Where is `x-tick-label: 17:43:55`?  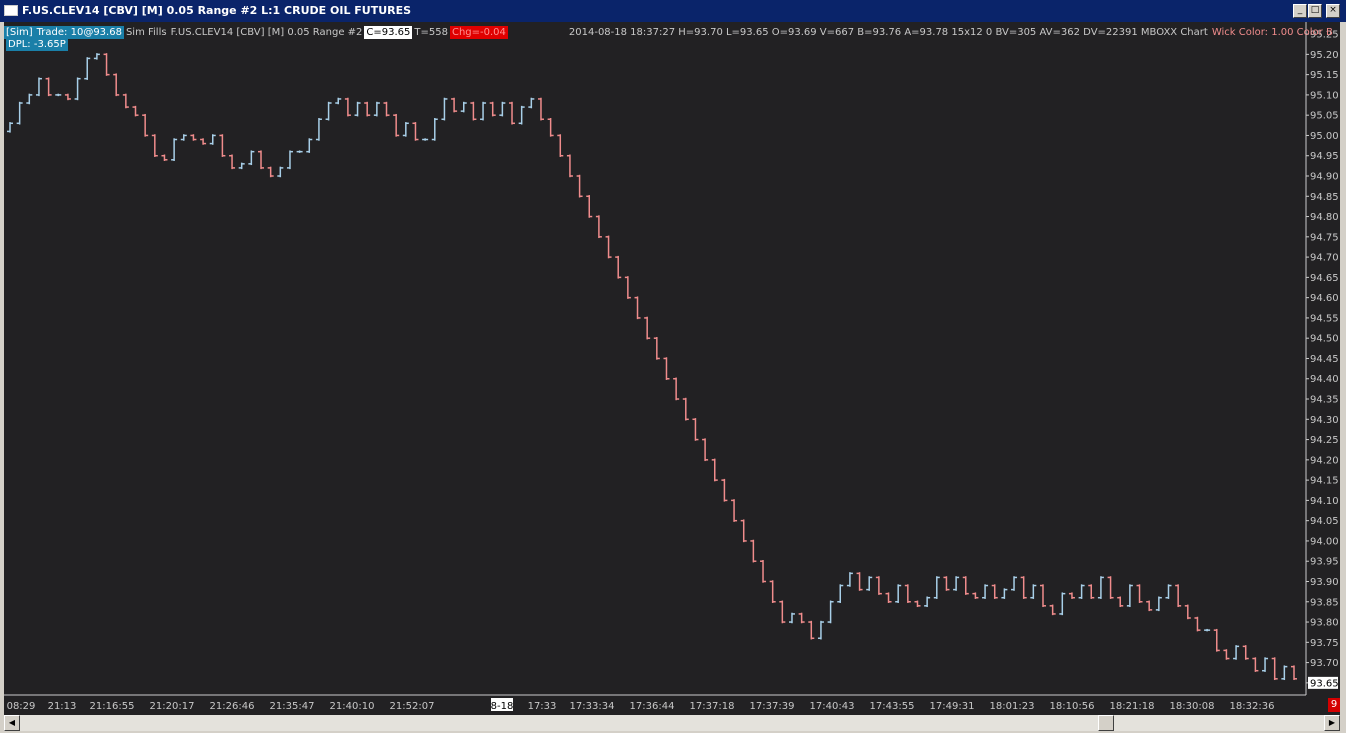 x-tick-label: 17:43:55 is located at coordinates (892, 706).